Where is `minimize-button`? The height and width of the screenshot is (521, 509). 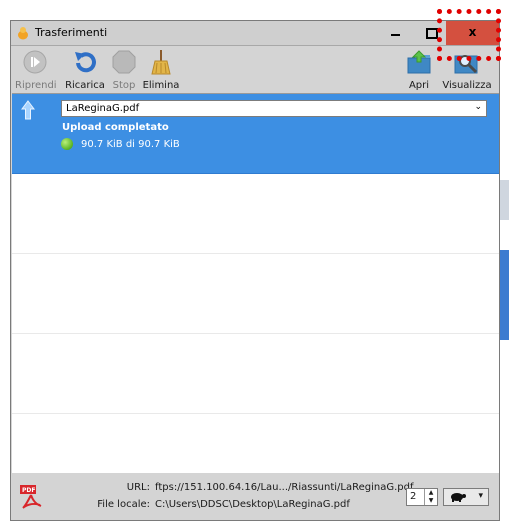 minimize-button is located at coordinates (396, 33).